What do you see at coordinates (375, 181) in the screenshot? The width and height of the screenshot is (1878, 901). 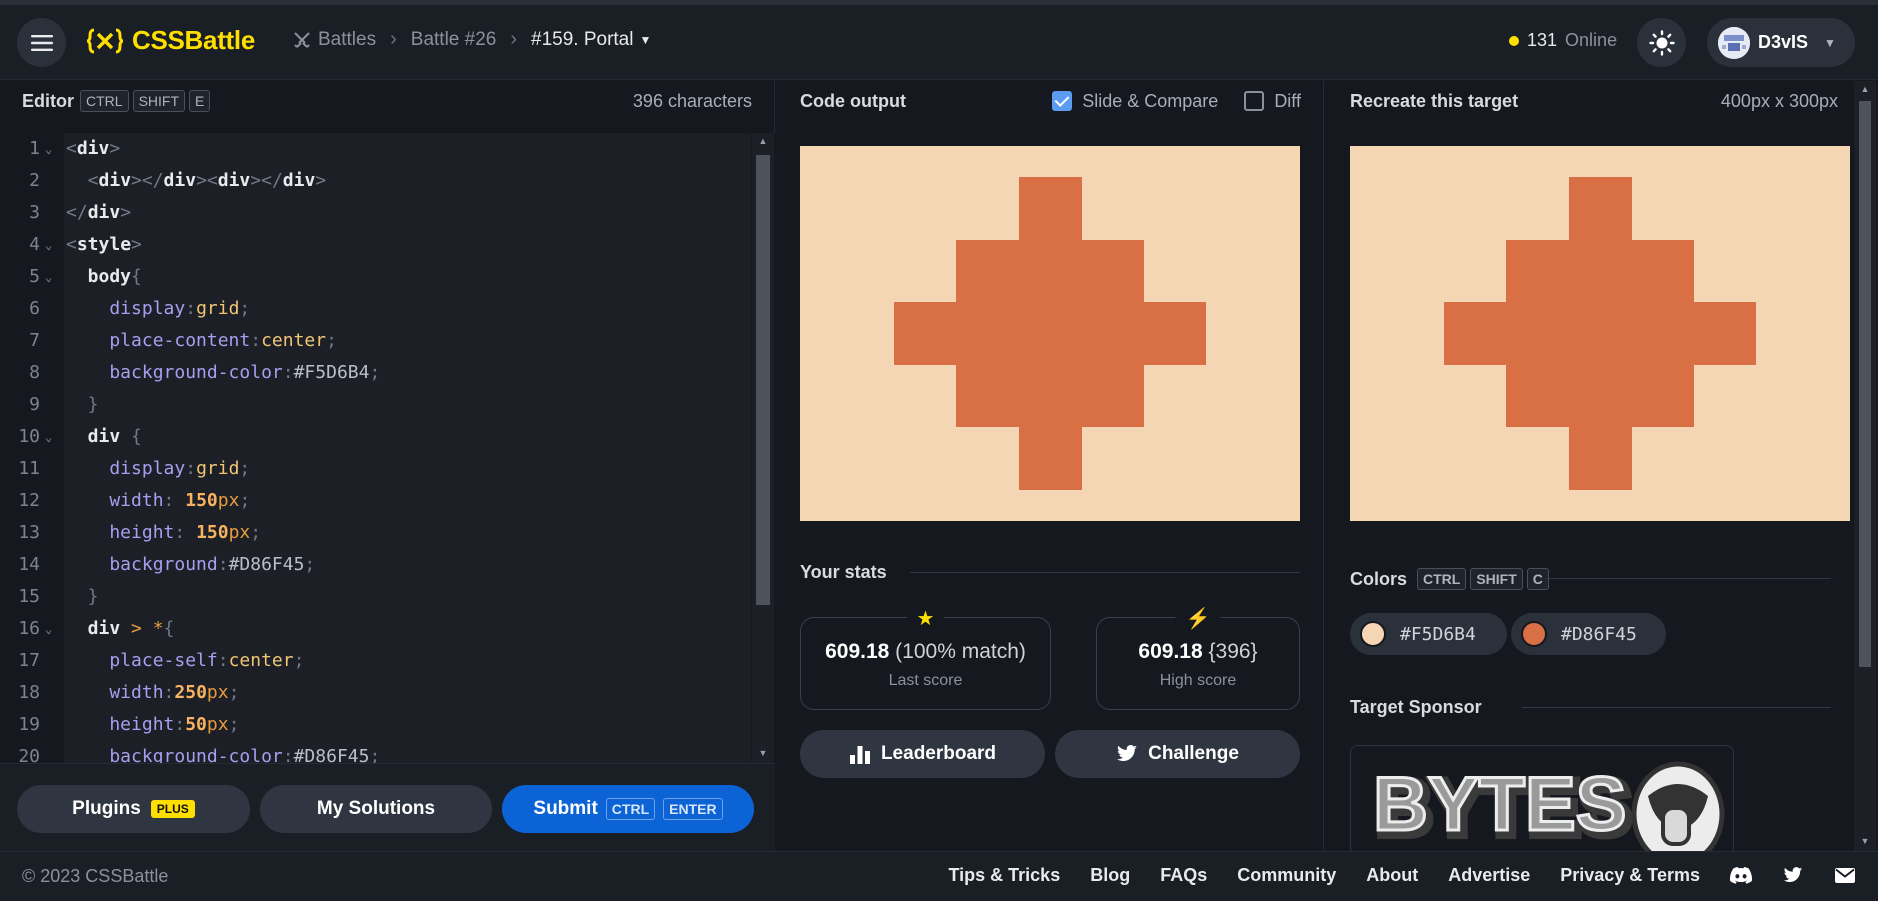 I see `code-line: 2 <div></div><div></div>` at bounding box center [375, 181].